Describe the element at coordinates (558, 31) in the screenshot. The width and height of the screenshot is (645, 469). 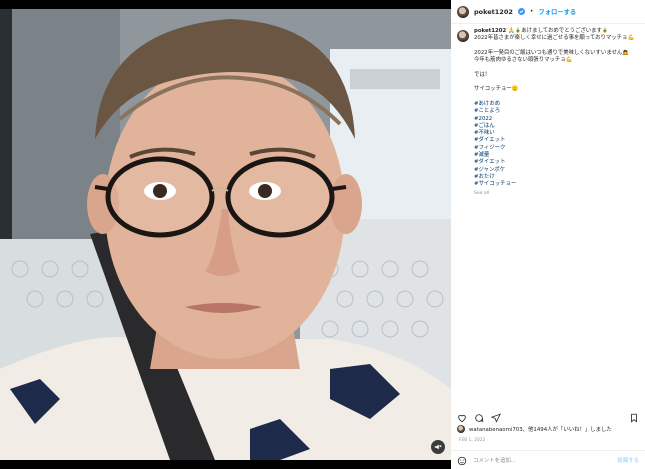
I see `caption-line: 🙏🎍あけましておめでとうございます🎍` at that location.